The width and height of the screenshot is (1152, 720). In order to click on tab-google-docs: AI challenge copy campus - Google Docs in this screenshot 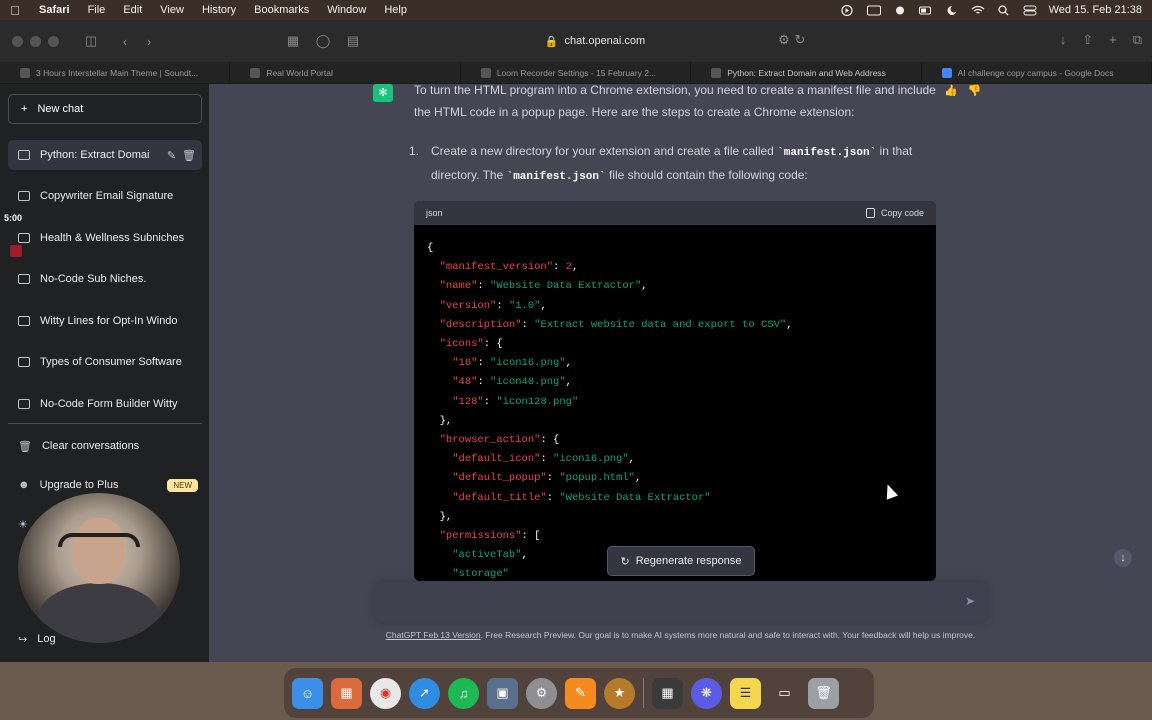, I will do `click(1037, 72)`.